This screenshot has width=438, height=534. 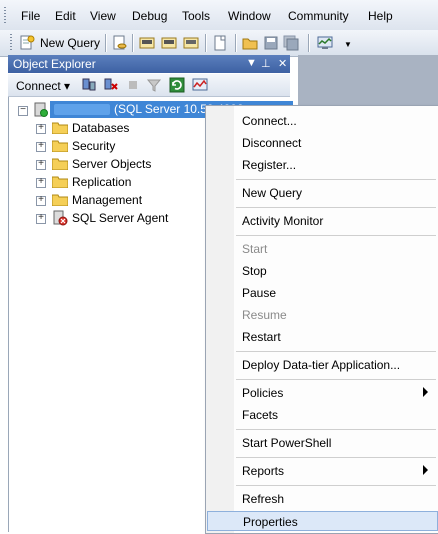 I want to click on object-explorer-toolbar: Connect ▾, so click(x=149, y=85).